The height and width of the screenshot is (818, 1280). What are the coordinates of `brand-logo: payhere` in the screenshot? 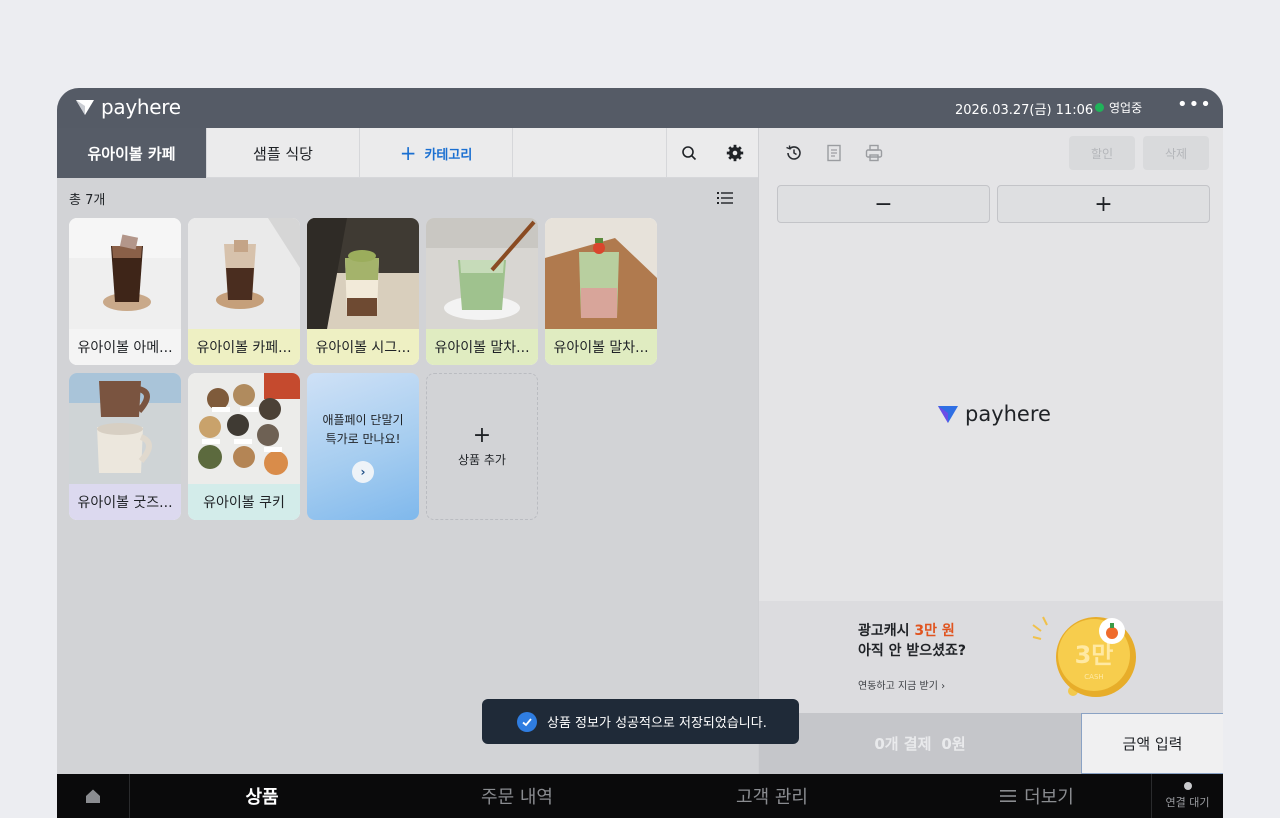 It's located at (128, 107).